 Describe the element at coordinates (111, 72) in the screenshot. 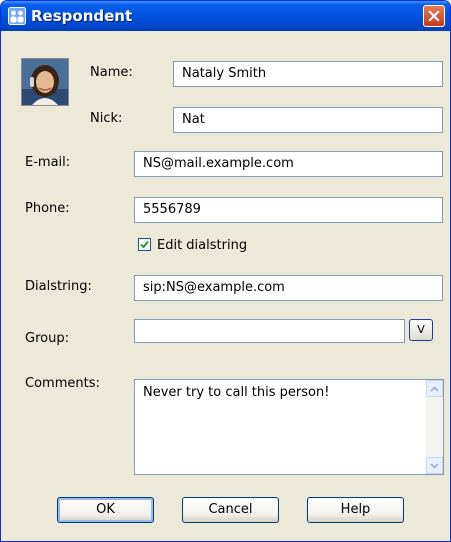

I see `name-label: Name:` at that location.